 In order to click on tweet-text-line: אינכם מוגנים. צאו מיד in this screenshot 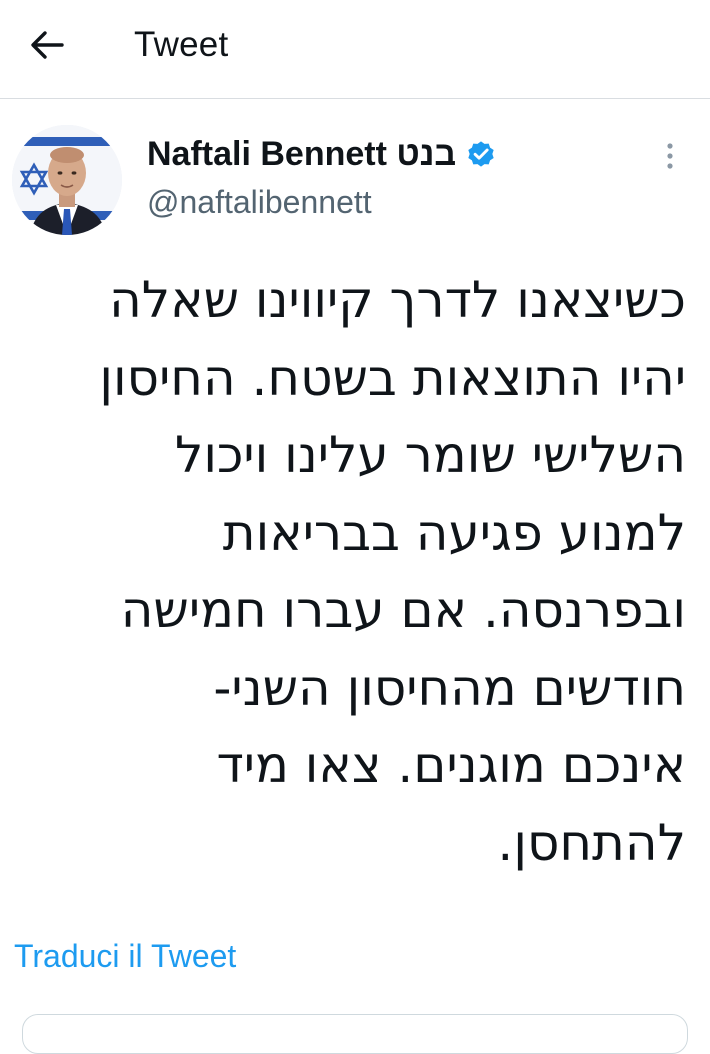, I will do `click(451, 765)`.